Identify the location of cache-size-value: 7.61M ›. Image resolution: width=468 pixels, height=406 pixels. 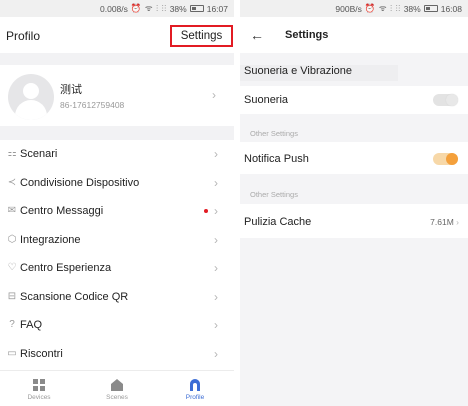
(444, 222).